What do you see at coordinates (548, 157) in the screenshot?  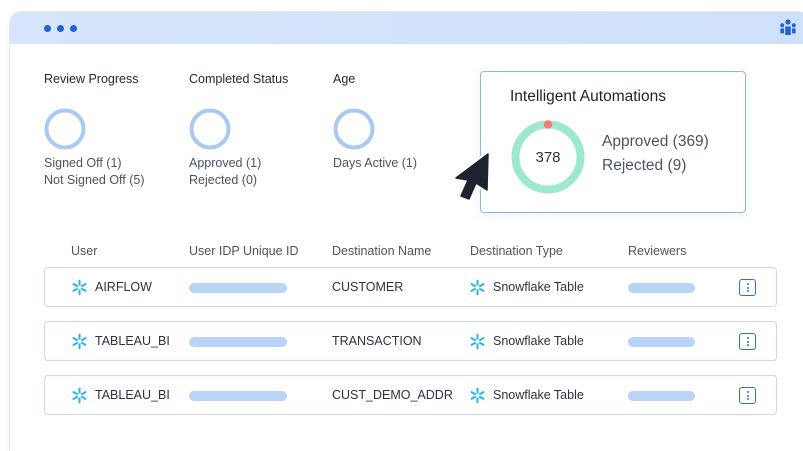 I see `automations-total: 378` at bounding box center [548, 157].